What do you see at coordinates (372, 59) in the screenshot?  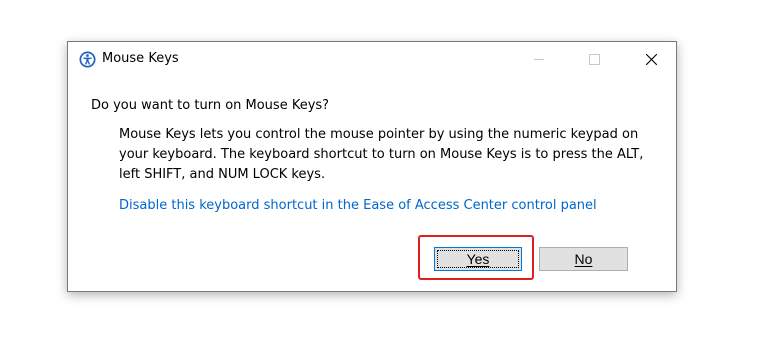 I see `title-bar: Mouse Keys` at bounding box center [372, 59].